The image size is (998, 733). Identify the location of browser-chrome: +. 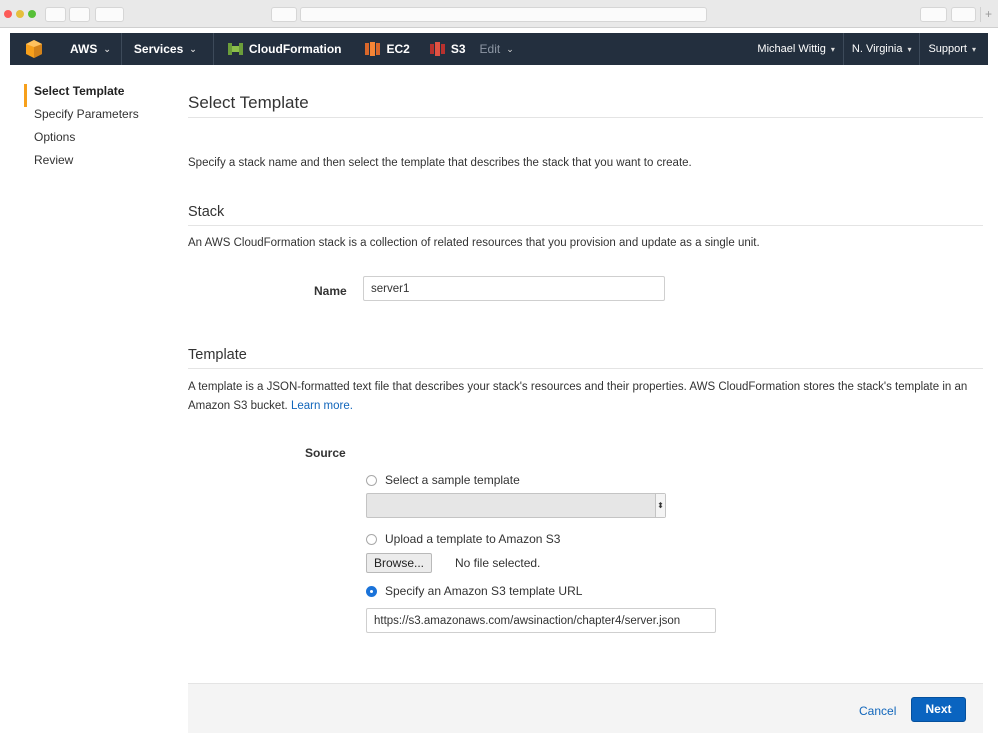
(499, 14).